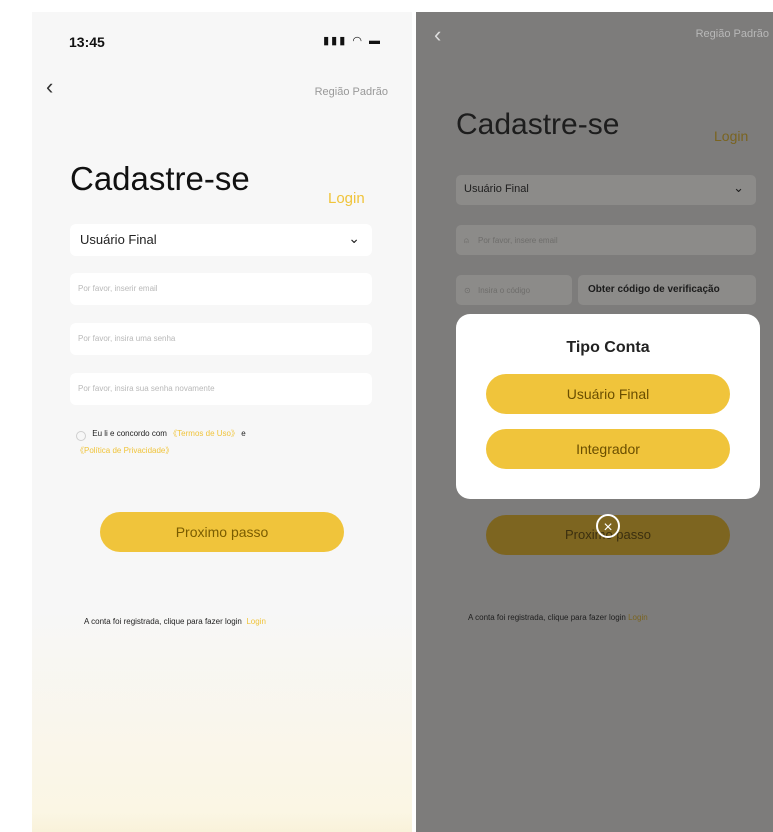  What do you see at coordinates (608, 347) in the screenshot?
I see `modal-title: Tipo Conta` at bounding box center [608, 347].